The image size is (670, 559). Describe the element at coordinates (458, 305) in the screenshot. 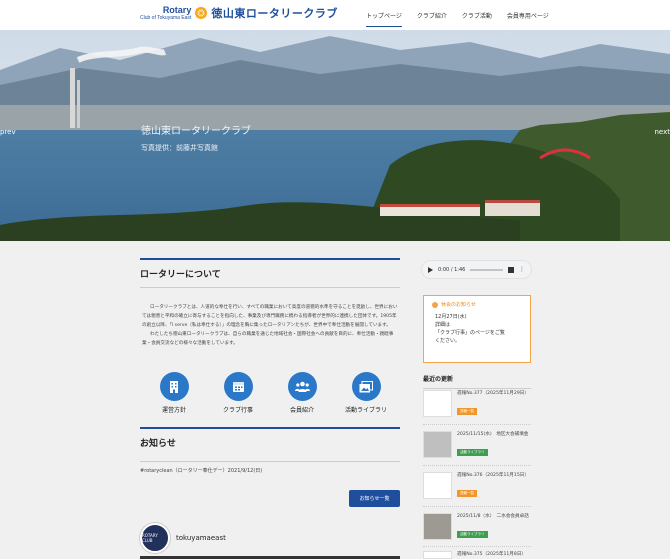

I see `notice-title-text: 休会のお知らせ` at that location.